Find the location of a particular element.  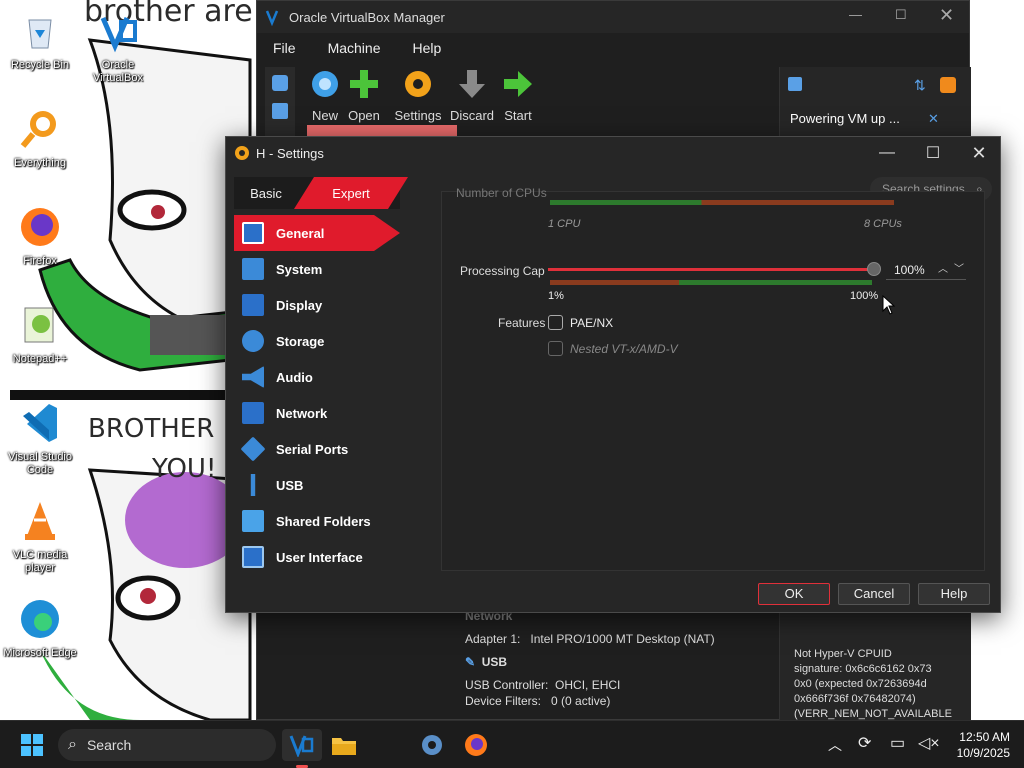

chat-icon is located at coordinates (795, 84).